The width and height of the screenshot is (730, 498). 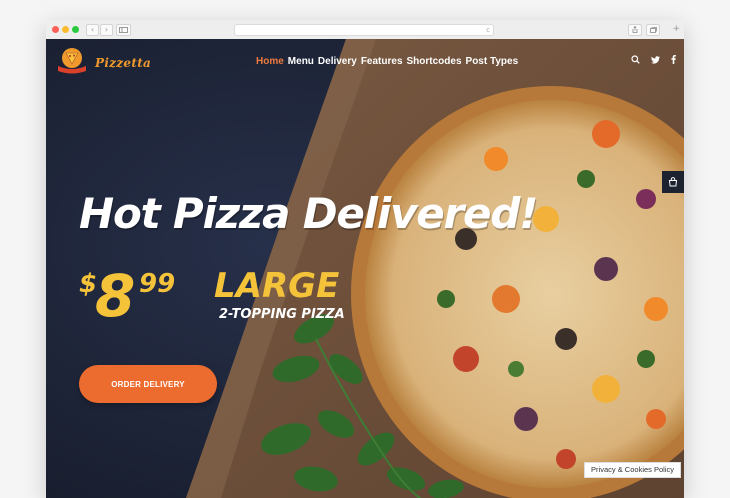 I want to click on forward-button: ›, so click(x=106, y=30).